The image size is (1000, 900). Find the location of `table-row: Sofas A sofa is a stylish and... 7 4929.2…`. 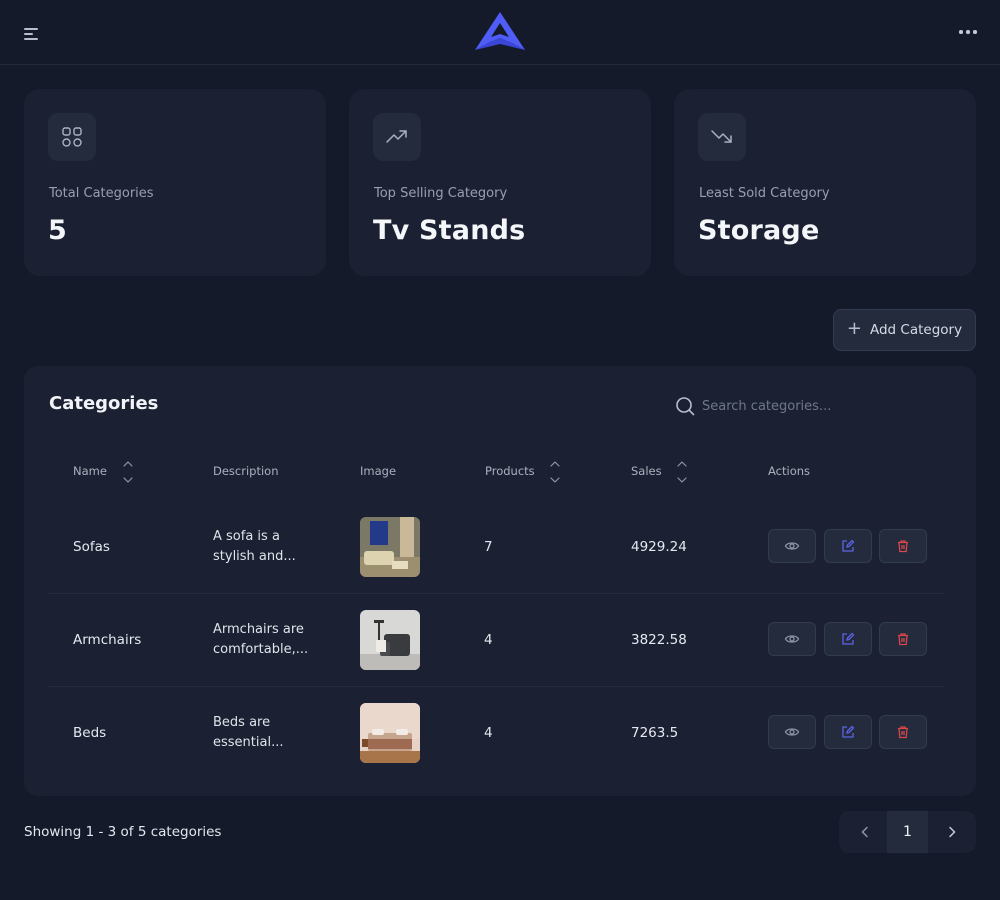

table-row: Sofas A sofa is a stylish and... 7 4929.2… is located at coordinates (496, 547).